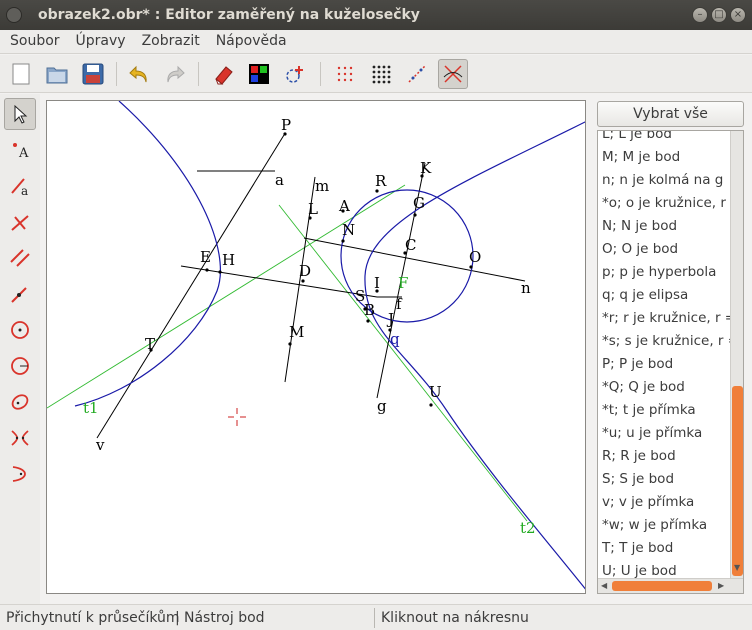  I want to click on select-all-button: Vybrat vše, so click(670, 114).